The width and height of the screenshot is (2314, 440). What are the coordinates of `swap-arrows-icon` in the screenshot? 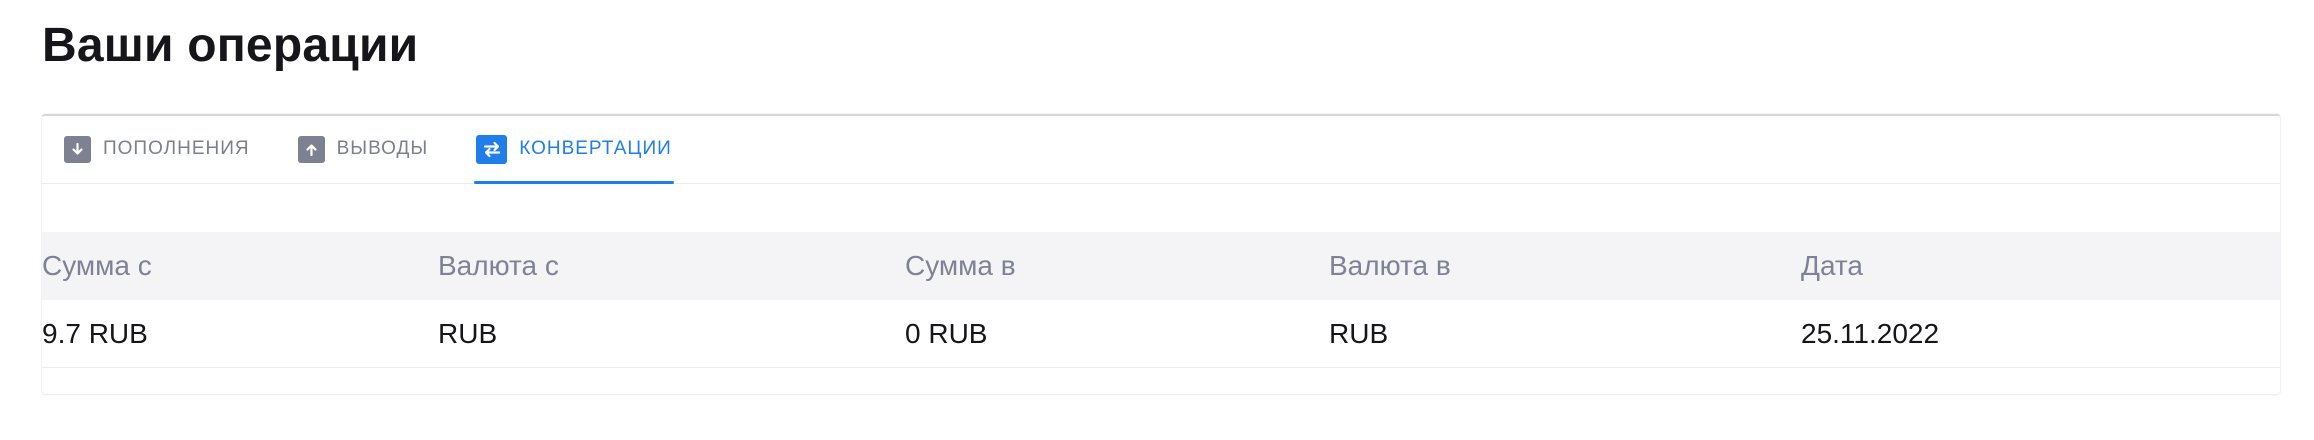 It's located at (492, 149).